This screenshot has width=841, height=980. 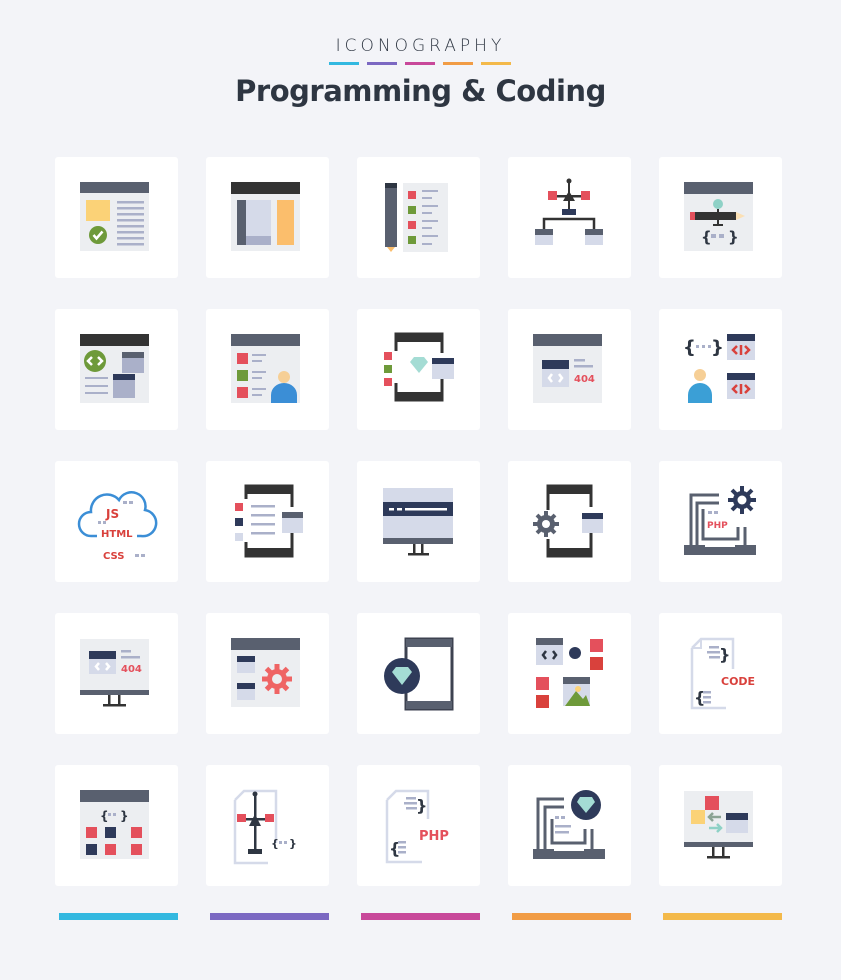 I want to click on footer-color-bars, so click(x=420, y=916).